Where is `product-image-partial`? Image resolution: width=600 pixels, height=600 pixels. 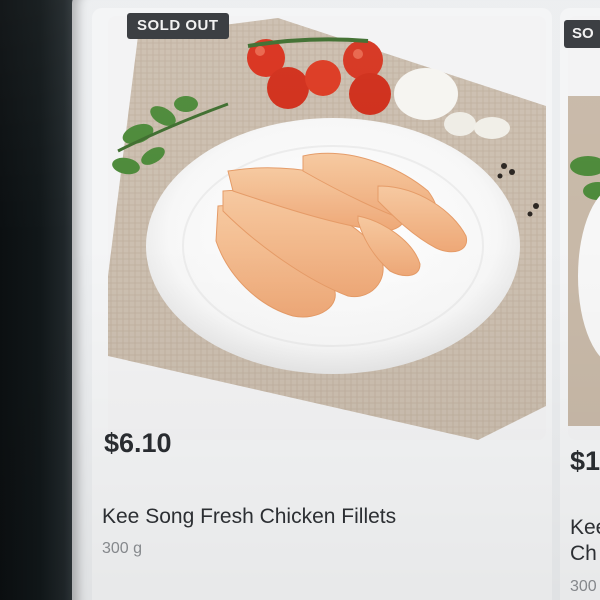
product-image-partial is located at coordinates (584, 228).